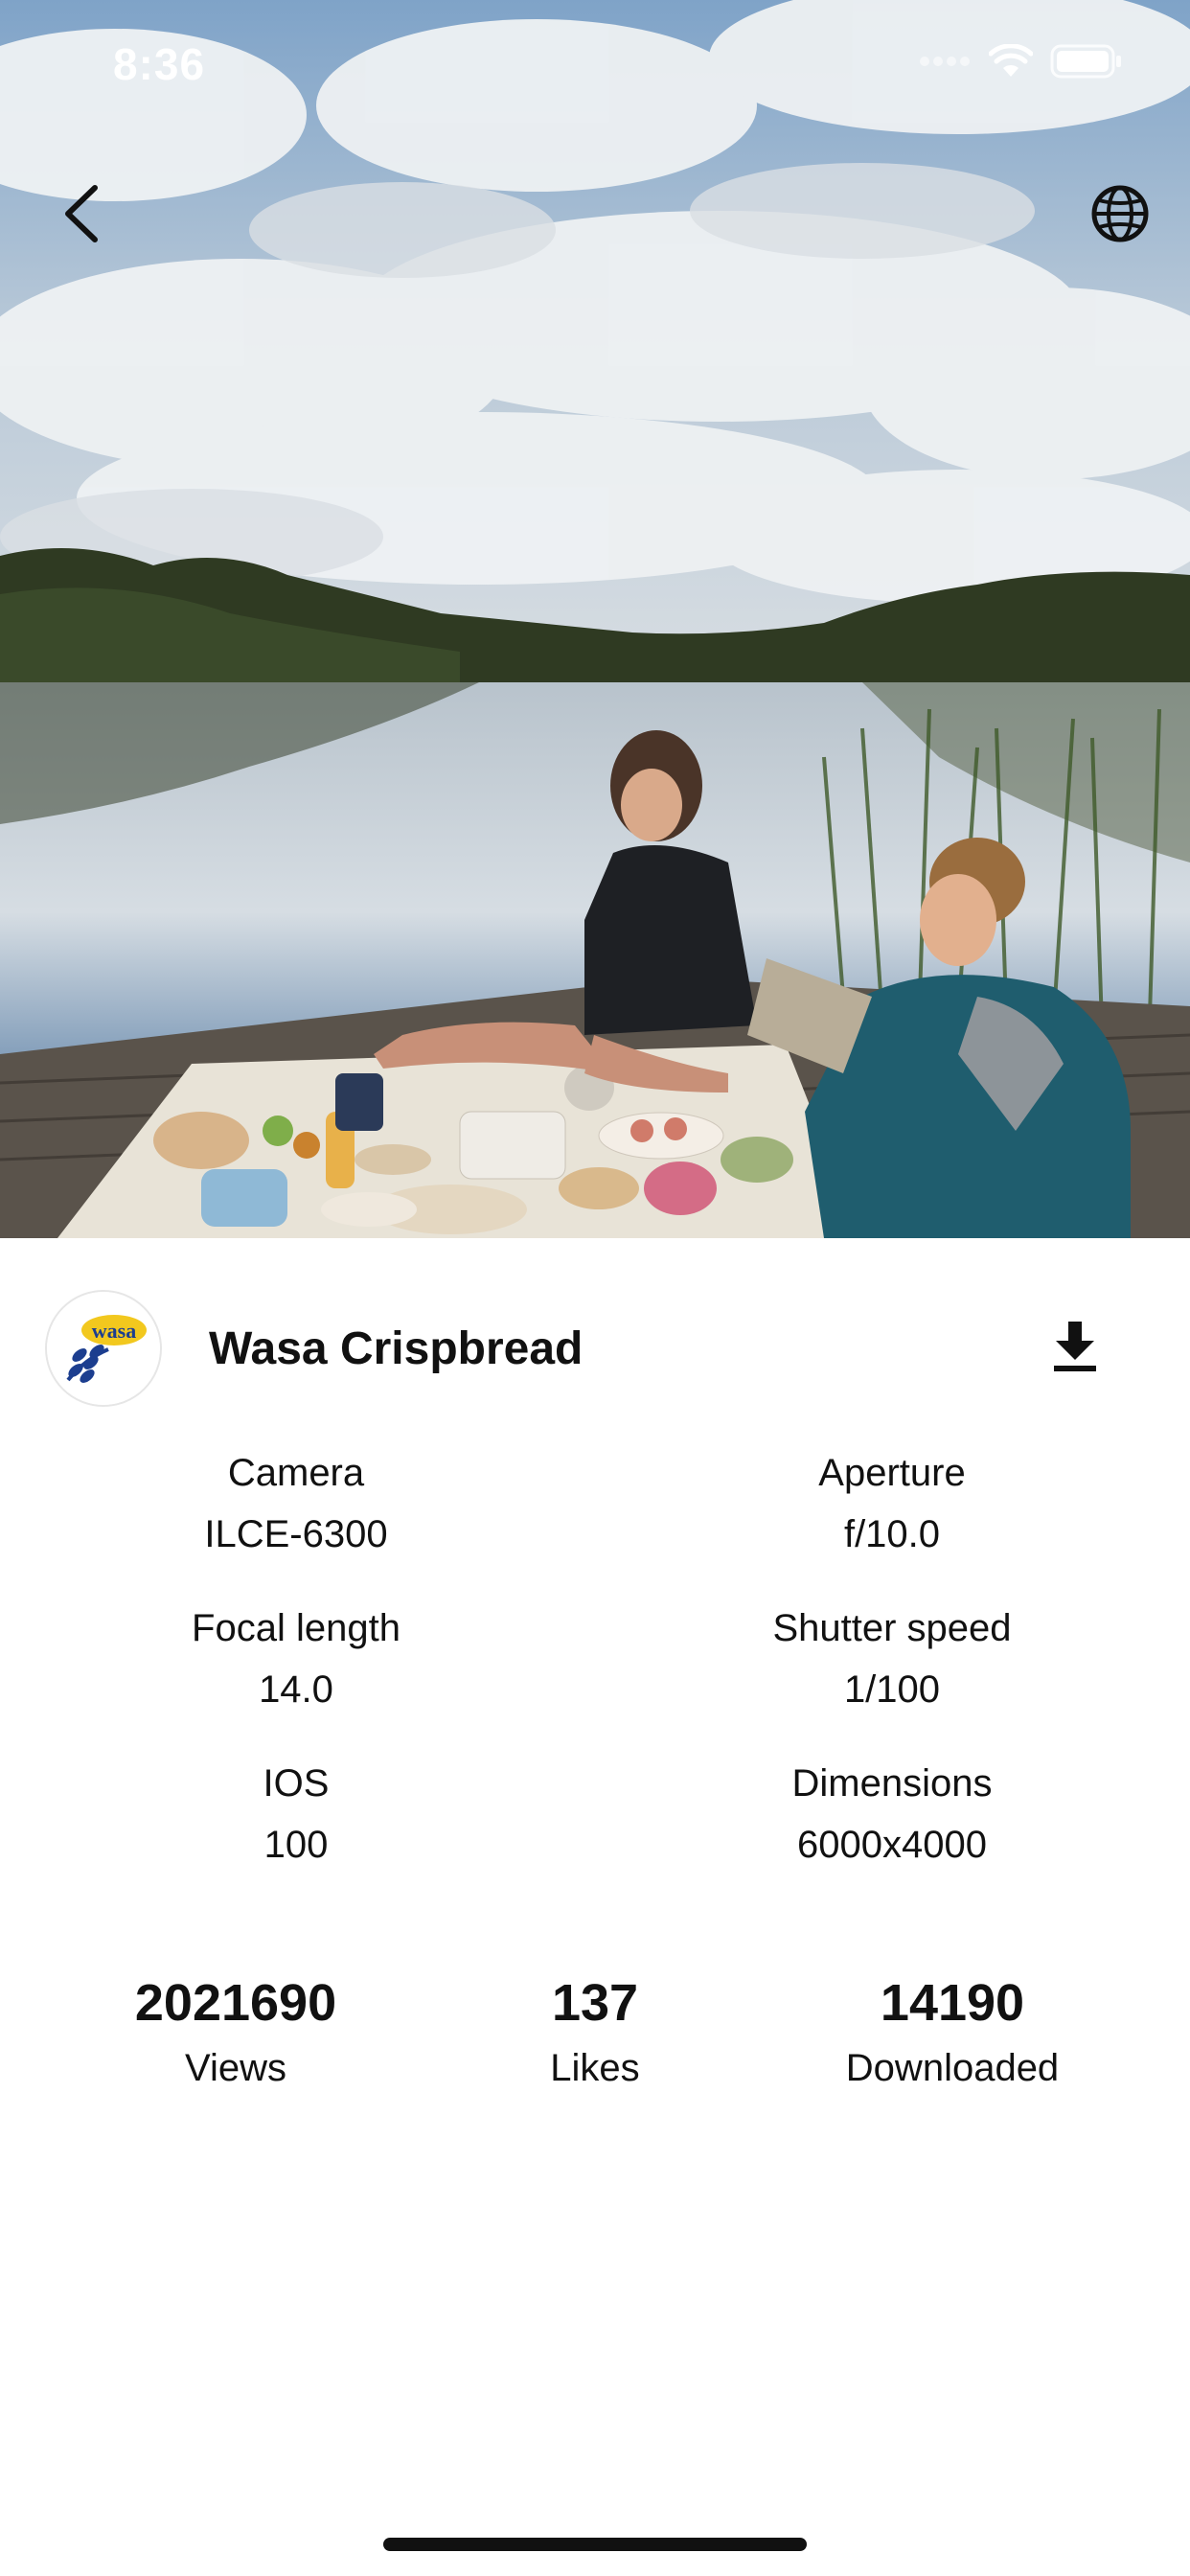 This screenshot has width=1190, height=2576. Describe the element at coordinates (1011, 60) in the screenshot. I see `wifi-icon` at that location.